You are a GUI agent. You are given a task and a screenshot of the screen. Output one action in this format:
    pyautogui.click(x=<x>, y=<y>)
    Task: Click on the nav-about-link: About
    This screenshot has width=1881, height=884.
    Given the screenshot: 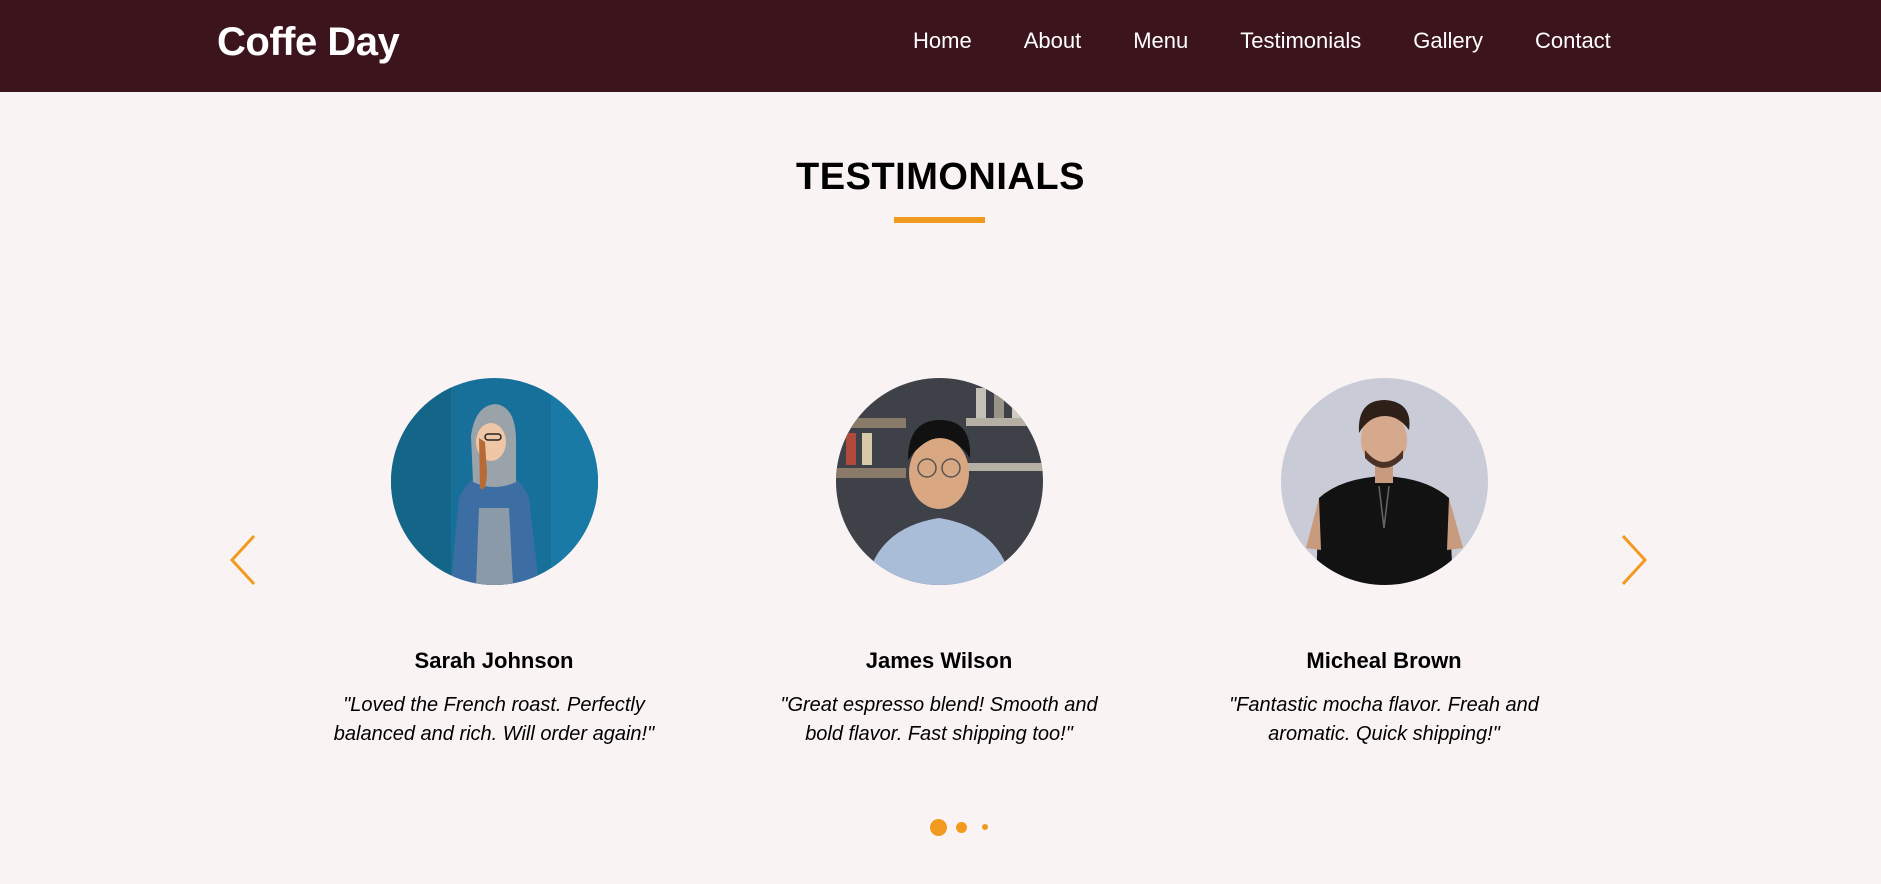 What is the action you would take?
    pyautogui.click(x=1053, y=41)
    